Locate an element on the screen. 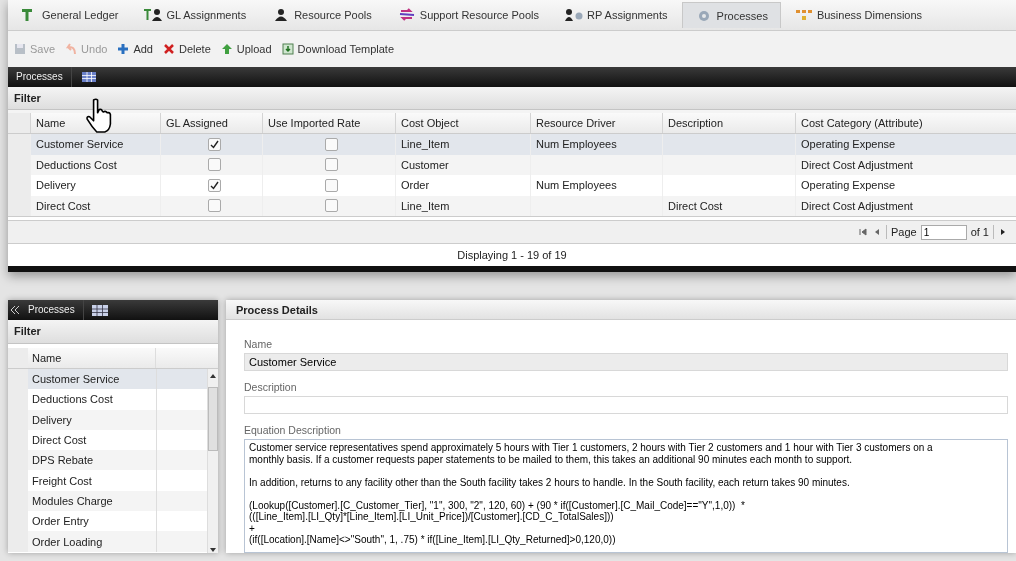  table-cell: Customer Service is located at coordinates (80, 144).